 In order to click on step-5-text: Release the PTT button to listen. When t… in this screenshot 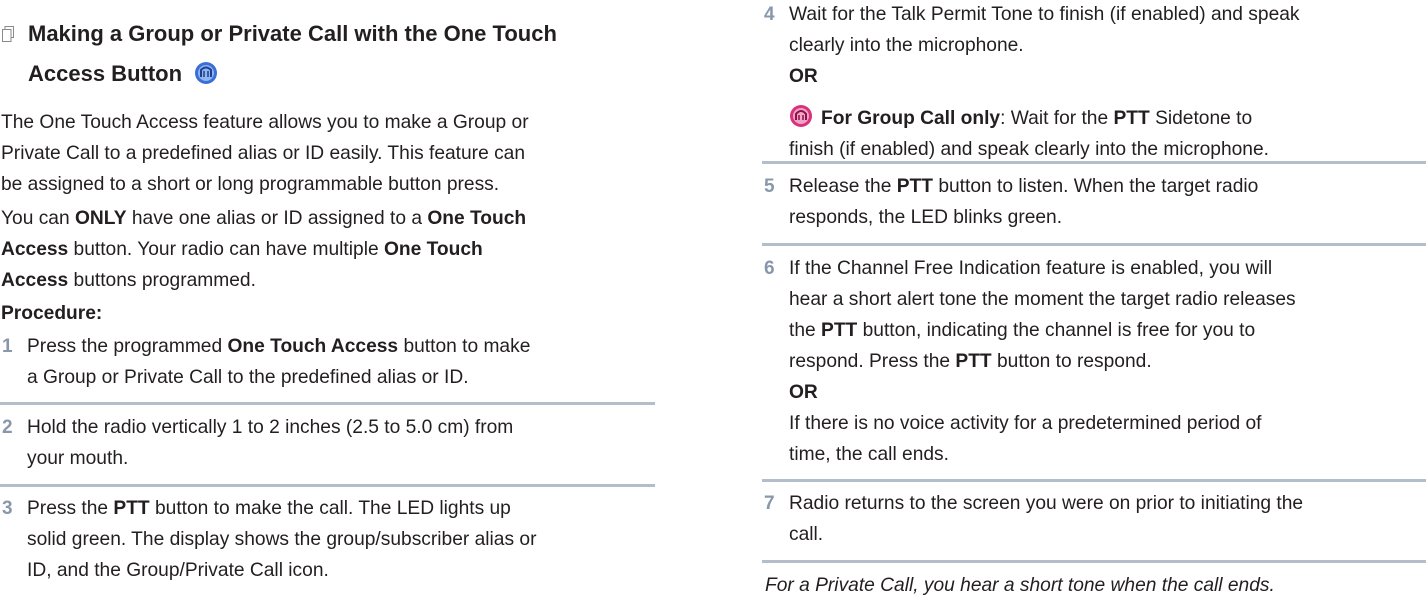, I will do `click(1024, 202)`.